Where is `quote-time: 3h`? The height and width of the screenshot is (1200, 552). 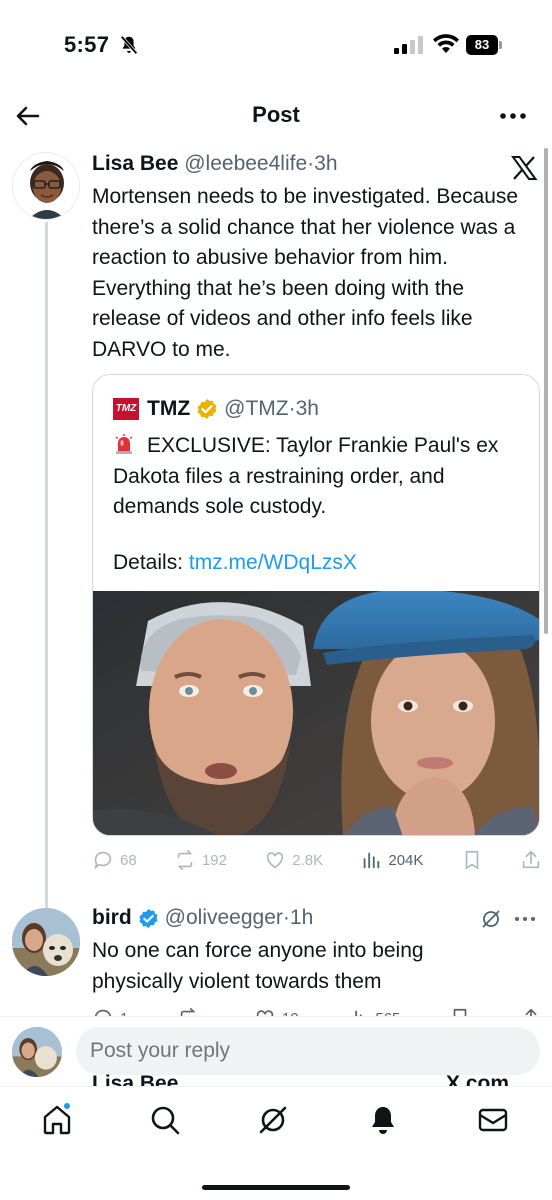 quote-time: 3h is located at coordinates (307, 408).